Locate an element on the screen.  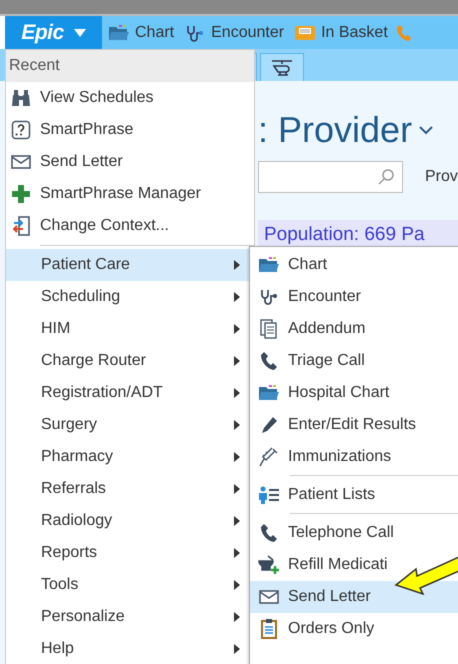
toolbar-button: Encounter is located at coordinates (233, 33).